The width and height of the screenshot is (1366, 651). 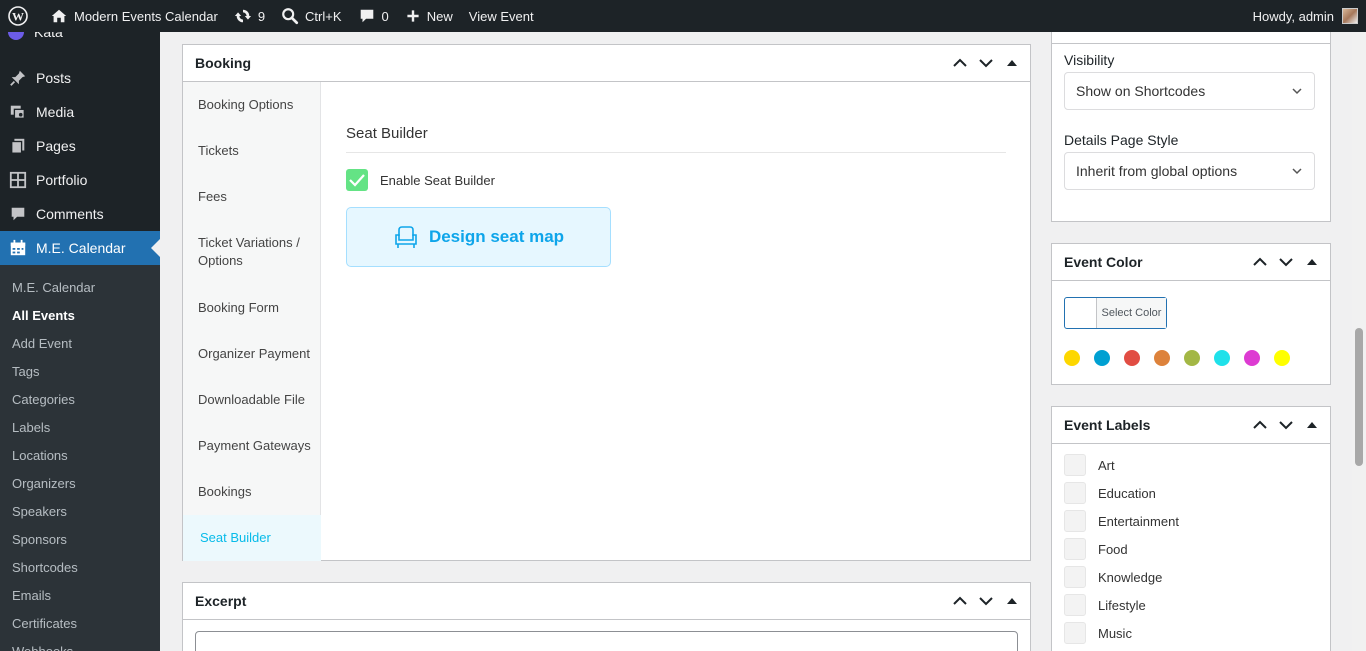 I want to click on submenu-tags: Tags, so click(x=80, y=371).